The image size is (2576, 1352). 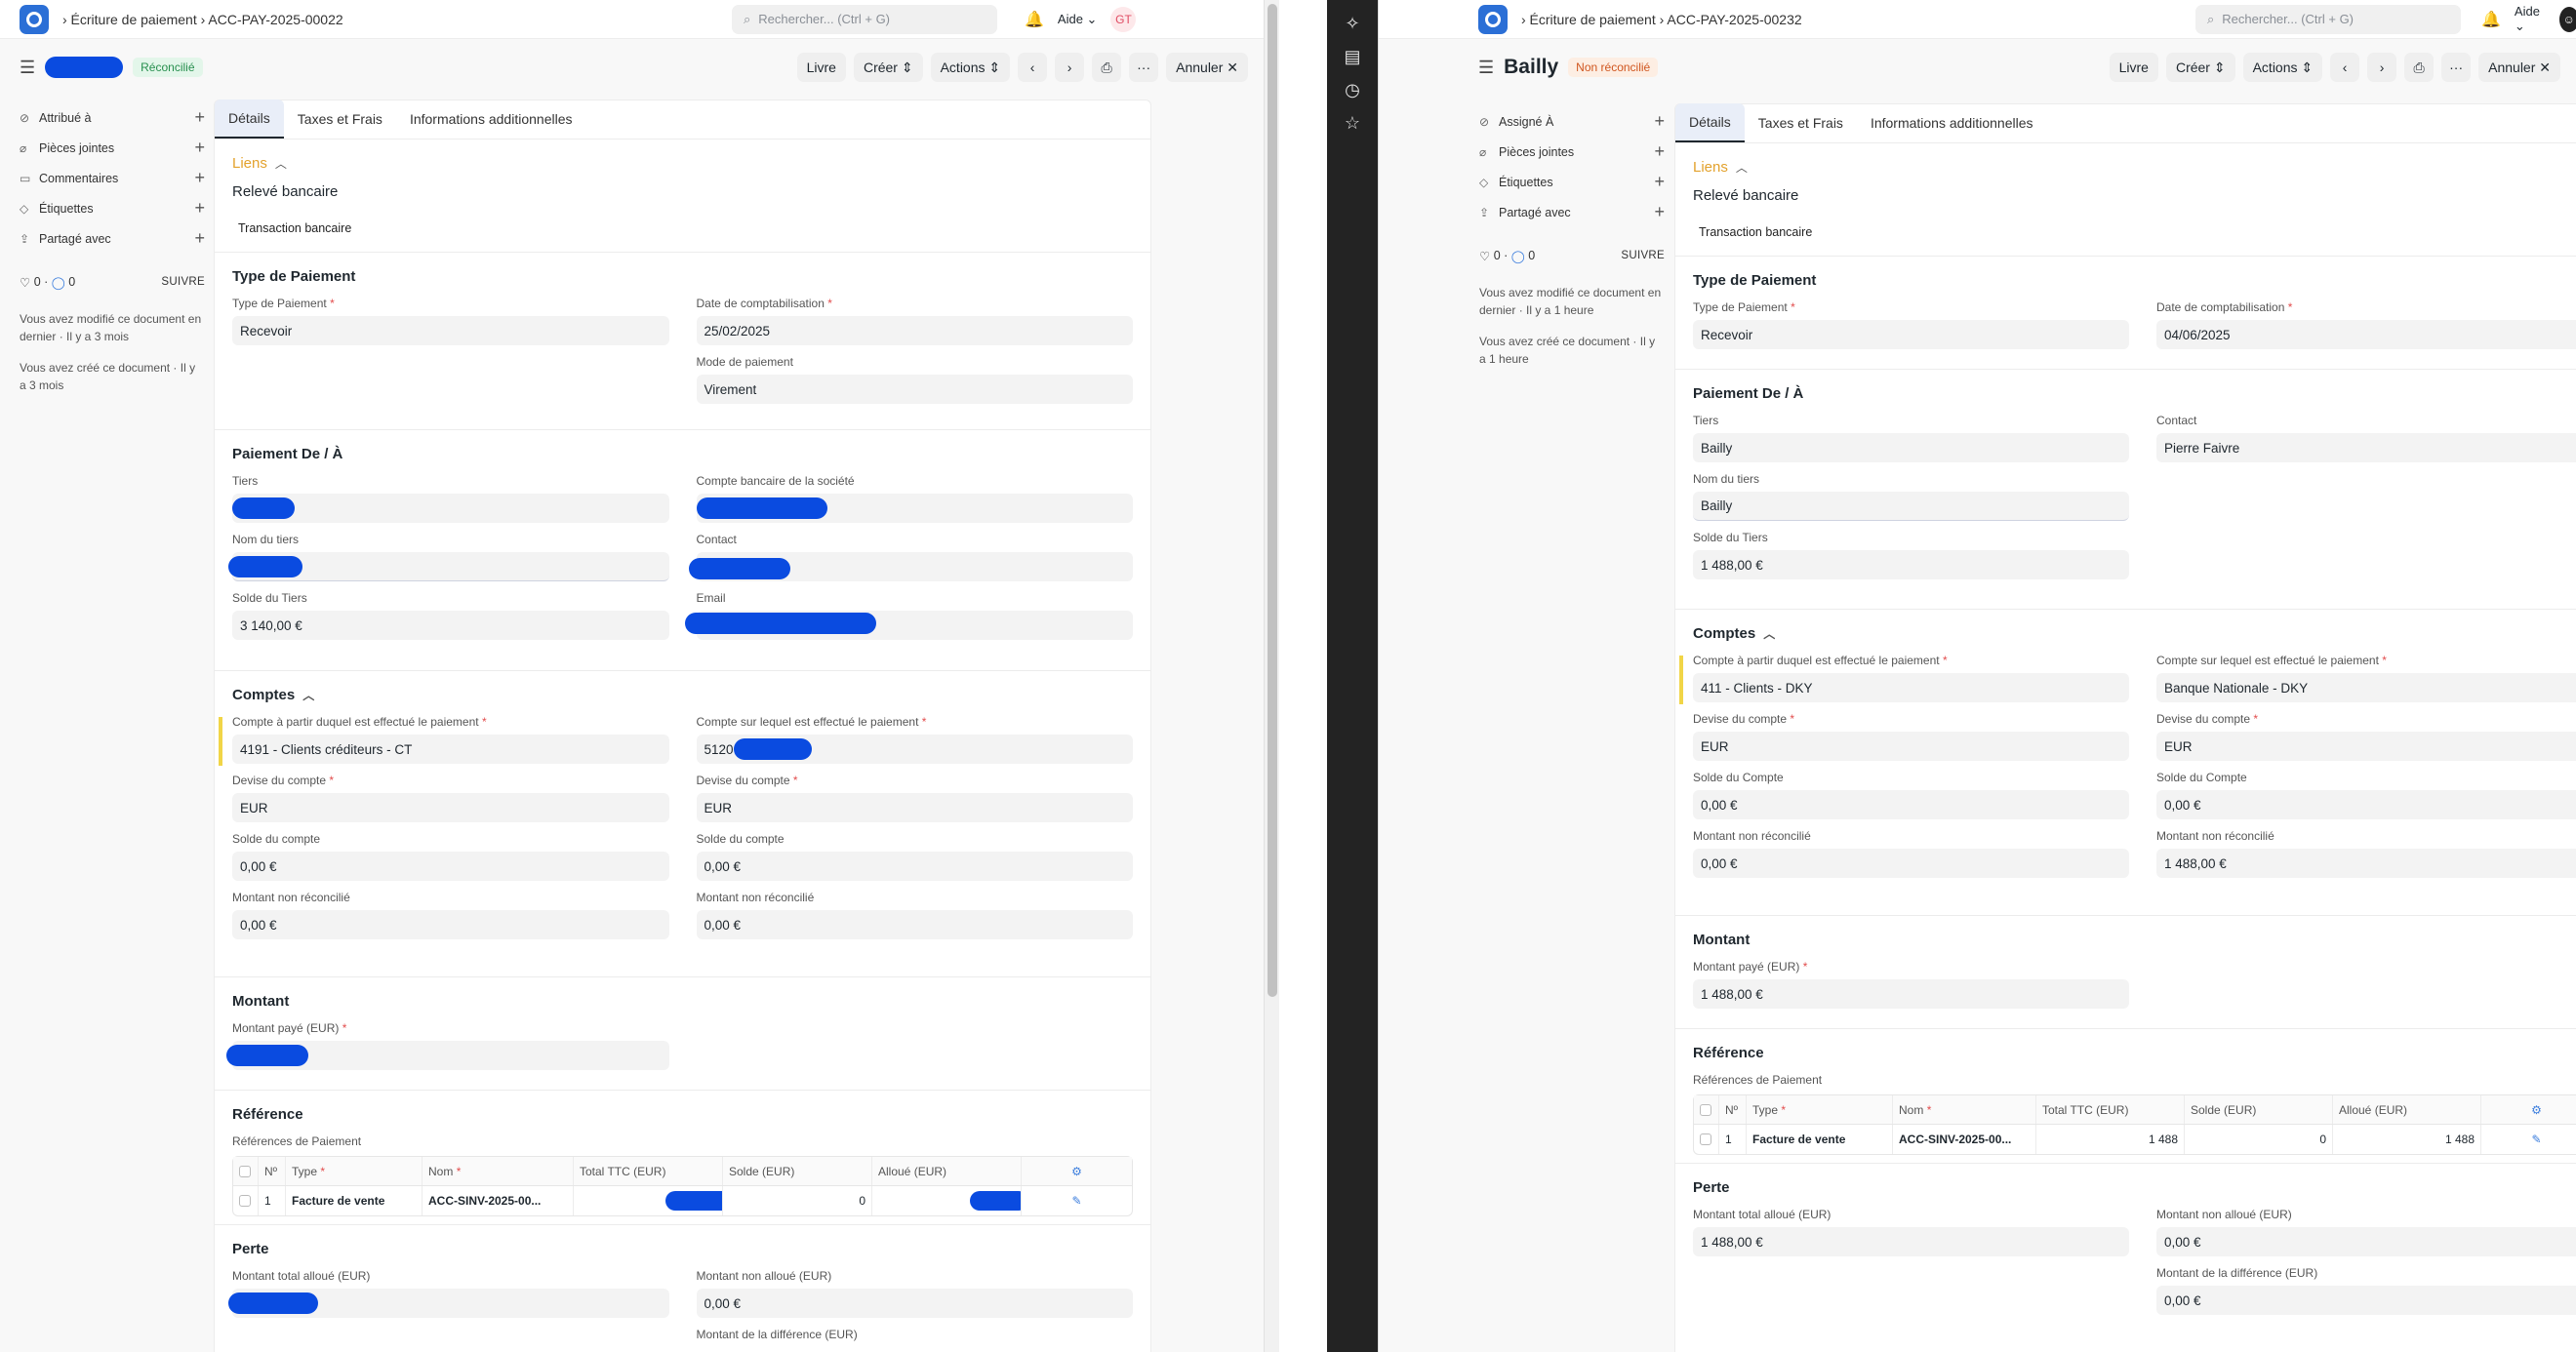 I want to click on user-avatar: GT, so click(x=1123, y=19).